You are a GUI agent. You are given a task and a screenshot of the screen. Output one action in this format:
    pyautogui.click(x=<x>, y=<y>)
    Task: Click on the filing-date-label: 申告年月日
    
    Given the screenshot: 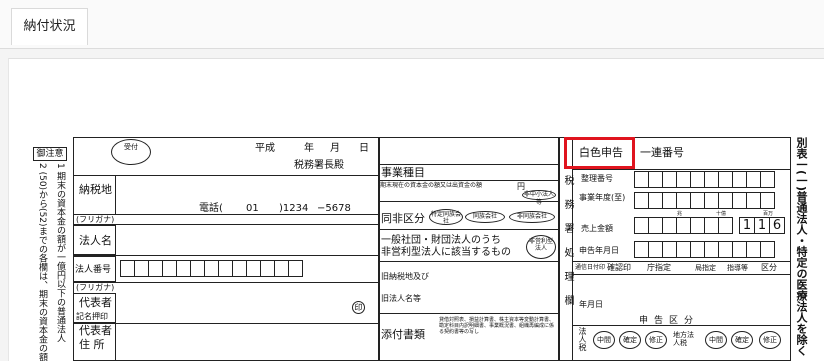 What is the action you would take?
    pyautogui.click(x=599, y=250)
    